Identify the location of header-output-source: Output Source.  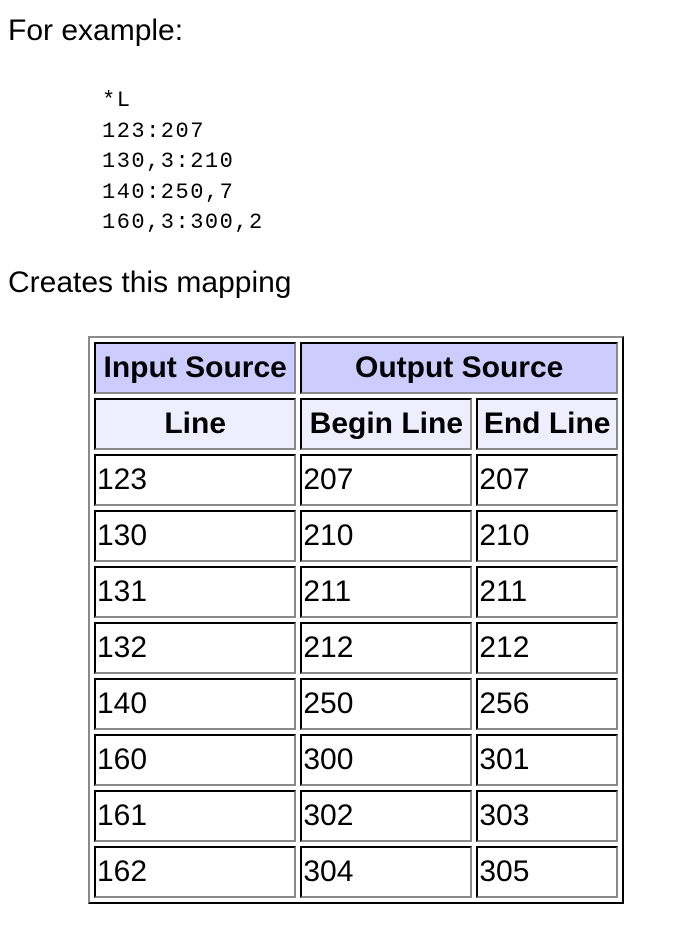
(459, 368).